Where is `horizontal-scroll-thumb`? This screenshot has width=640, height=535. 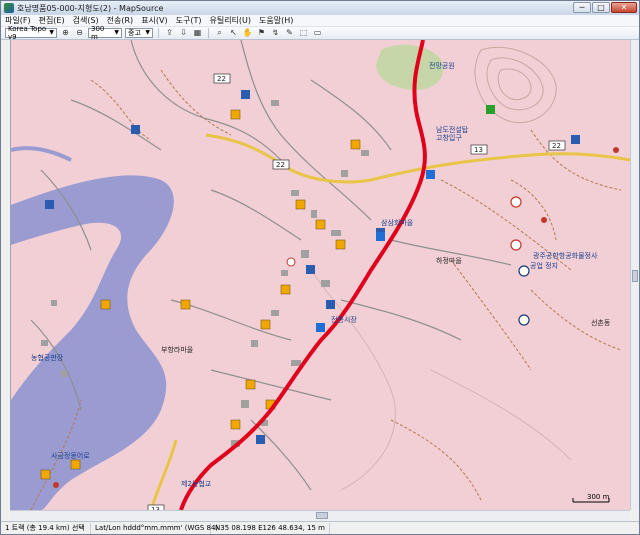
horizontal-scroll-thumb is located at coordinates (322, 515).